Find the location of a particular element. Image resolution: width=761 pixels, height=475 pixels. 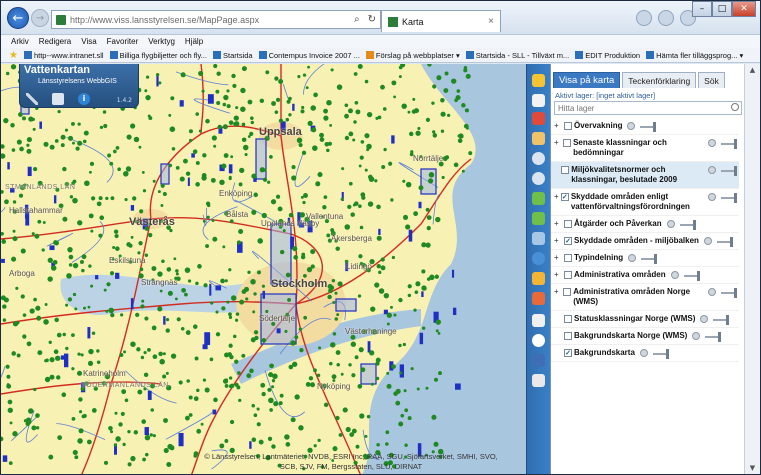

layer-row: Statusklassningar Norge (WMS) is located at coordinates (645, 319).